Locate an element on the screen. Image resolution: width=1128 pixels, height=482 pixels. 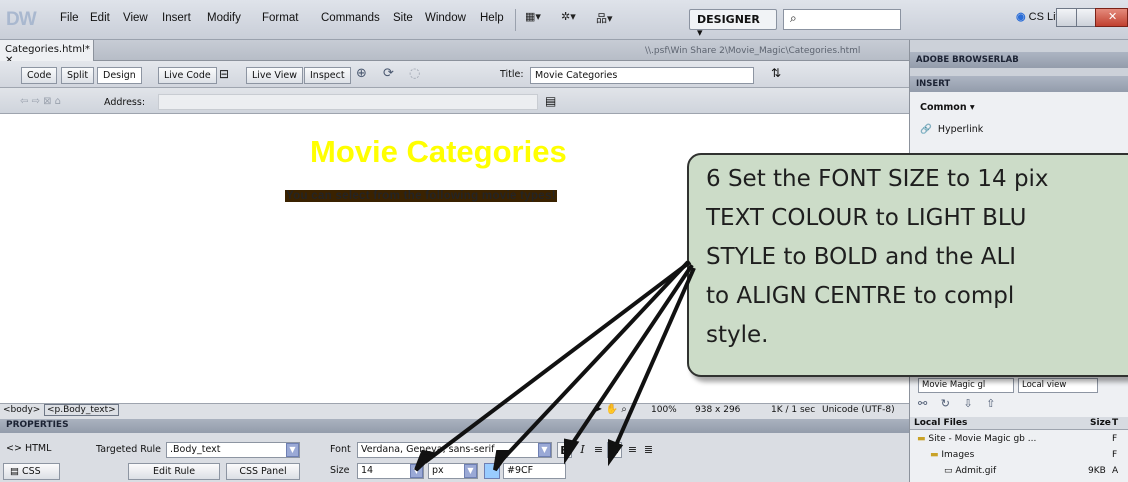
close-button: ✕ is located at coordinates (1111, 17).